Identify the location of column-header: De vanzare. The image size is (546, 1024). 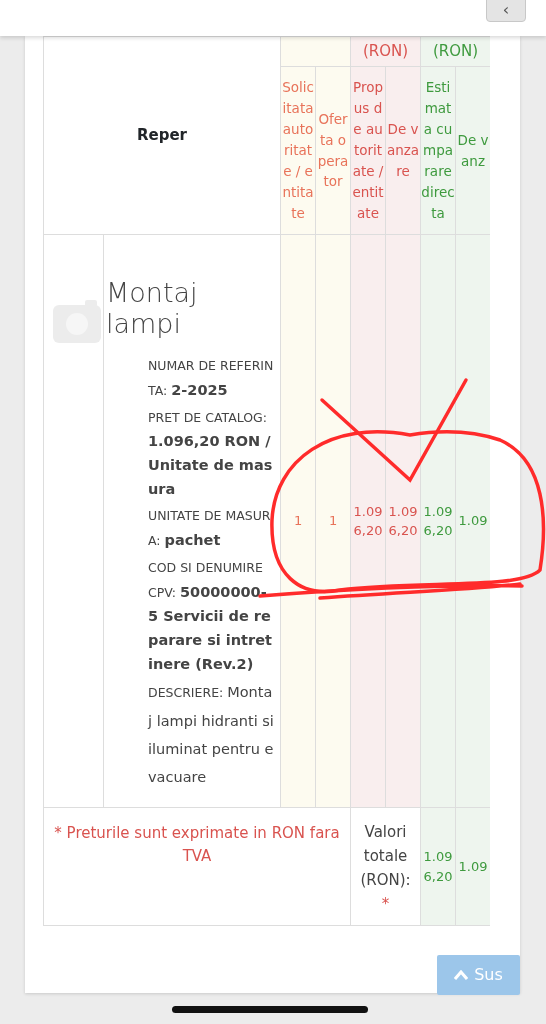
(403, 150).